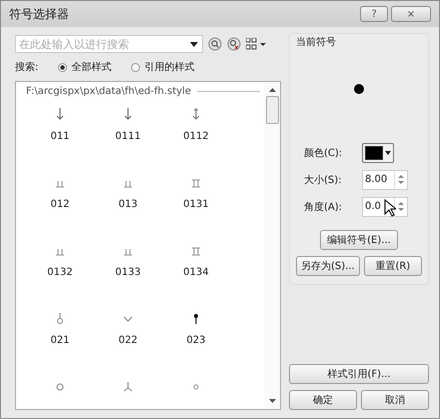  Describe the element at coordinates (39, 14) in the screenshot. I see `window-title: 符号选择器` at that location.